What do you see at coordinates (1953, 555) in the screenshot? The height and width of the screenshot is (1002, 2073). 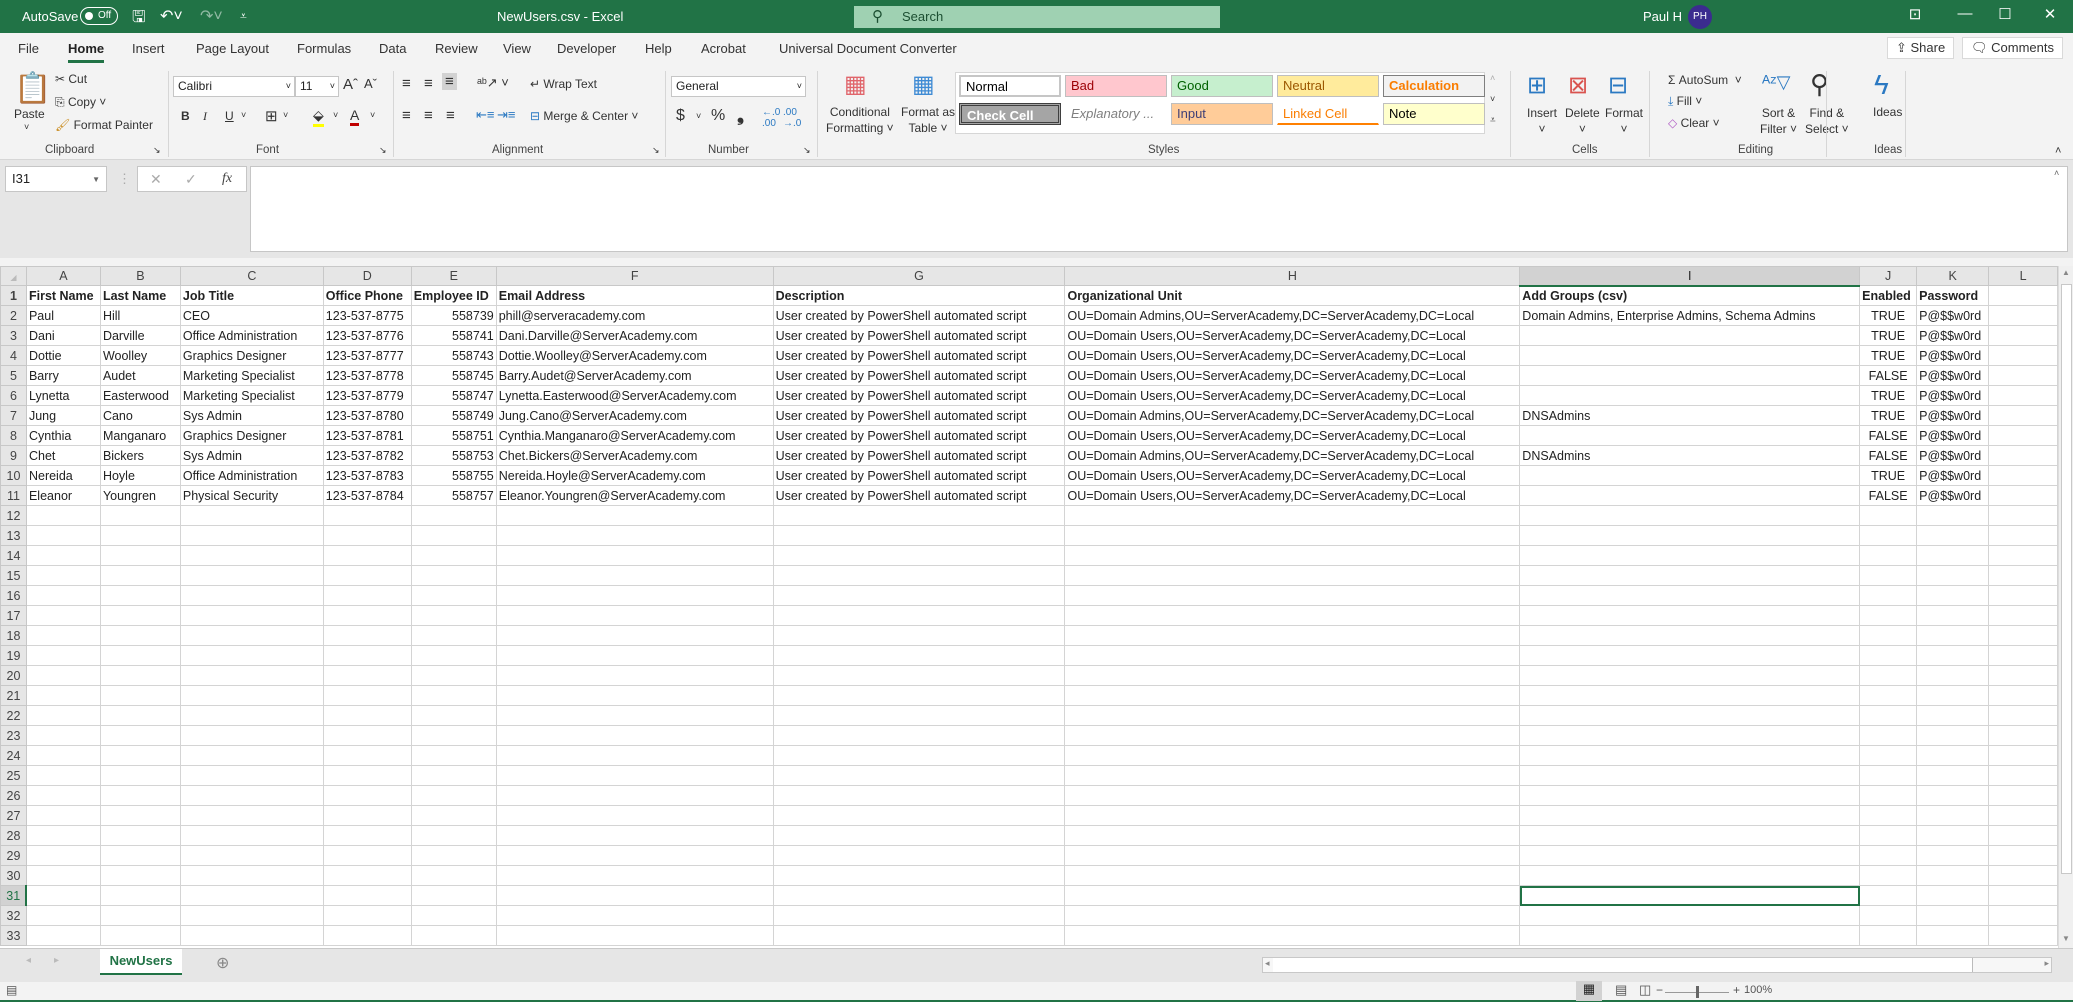 I see `cell-k14` at bounding box center [1953, 555].